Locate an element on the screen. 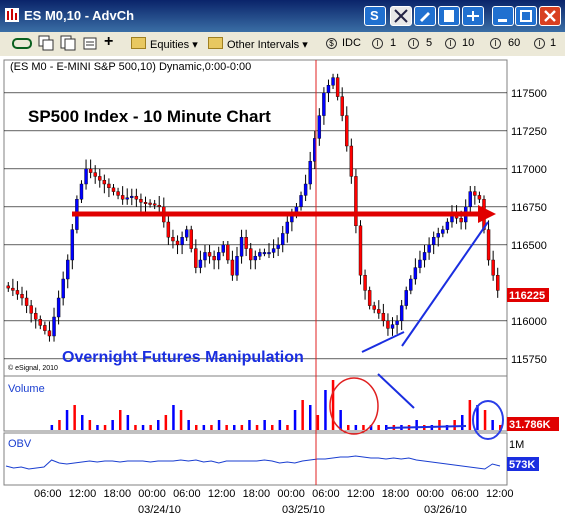  page-button is located at coordinates (449, 16).